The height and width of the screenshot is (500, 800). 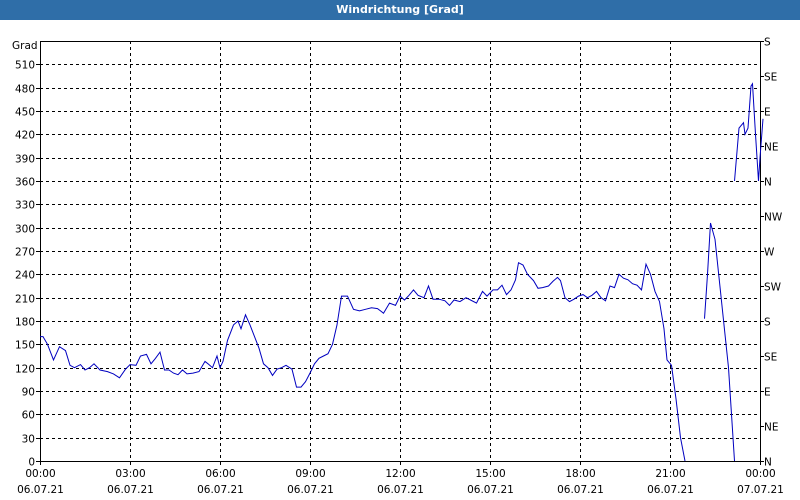 What do you see at coordinates (25, 300) in the screenshot?
I see `y-tick-label: 210` at bounding box center [25, 300].